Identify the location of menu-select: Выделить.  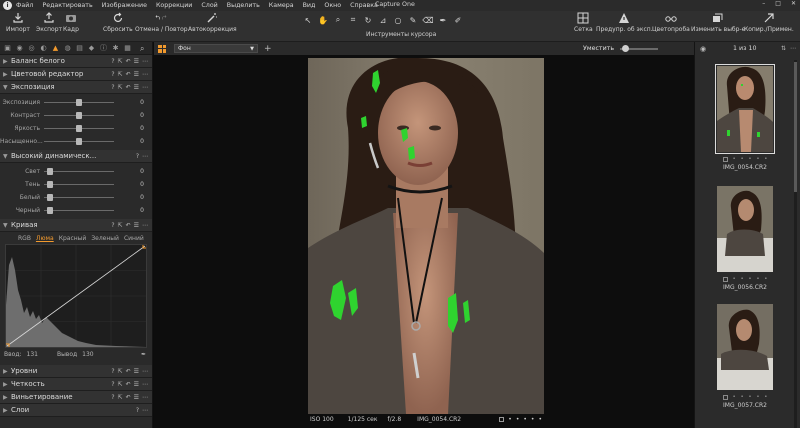
(243, 5).